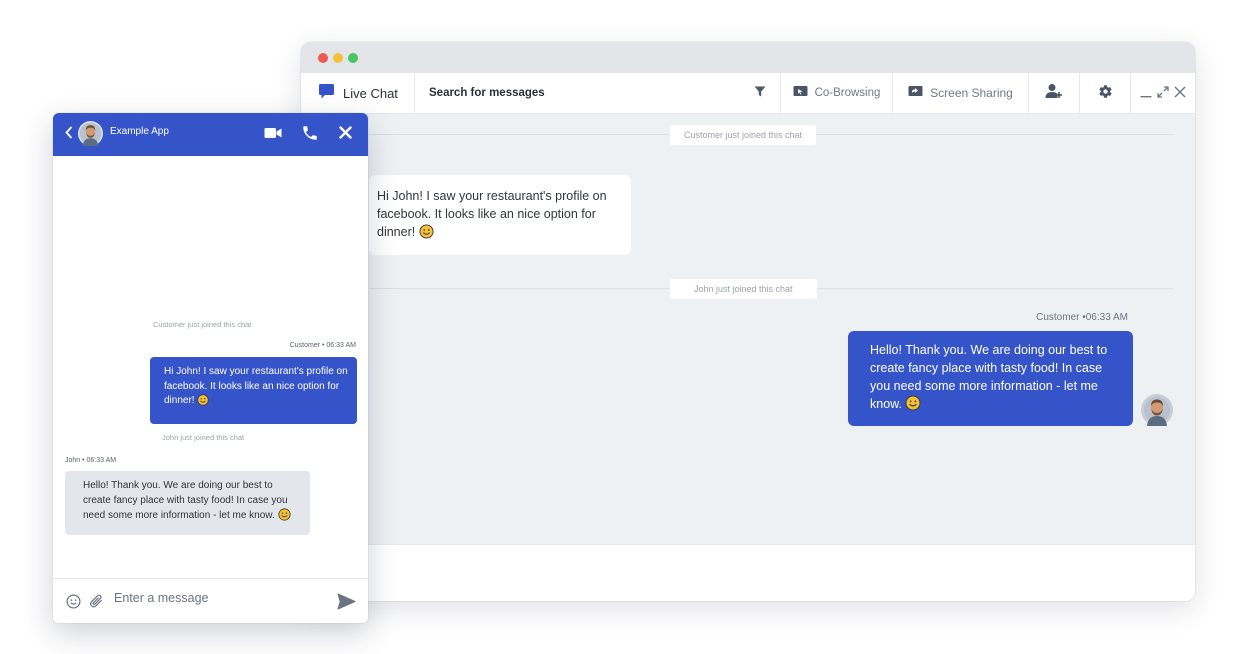 The width and height of the screenshot is (1240, 654). Describe the element at coordinates (971, 93) in the screenshot. I see `screen-sharing-label: Screen Sharing` at that location.